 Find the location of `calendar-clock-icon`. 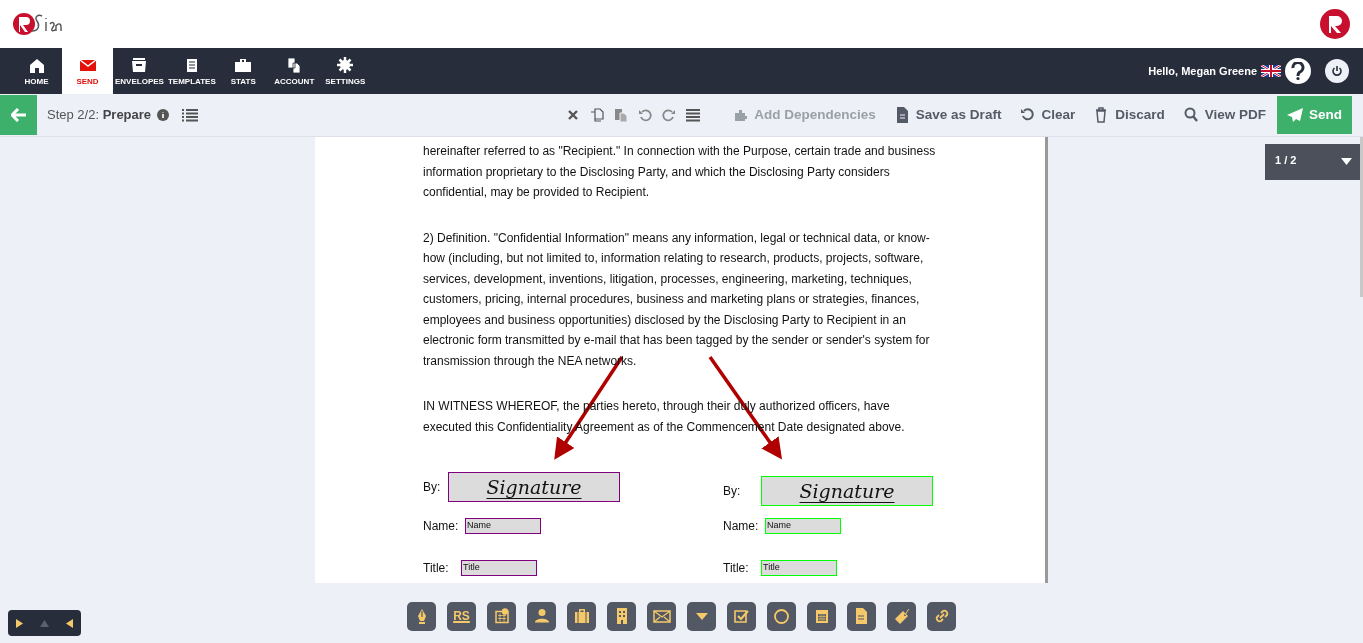

calendar-clock-icon is located at coordinates (501, 616).